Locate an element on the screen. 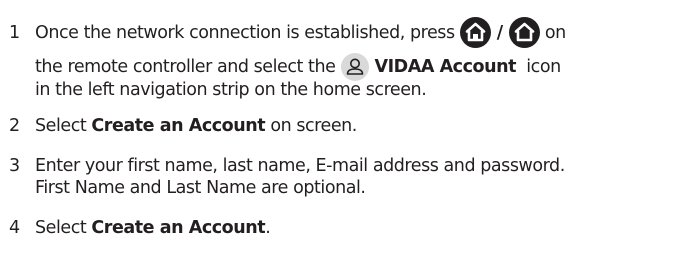  step-text: First Name and Last Name are optional. is located at coordinates (200, 188).